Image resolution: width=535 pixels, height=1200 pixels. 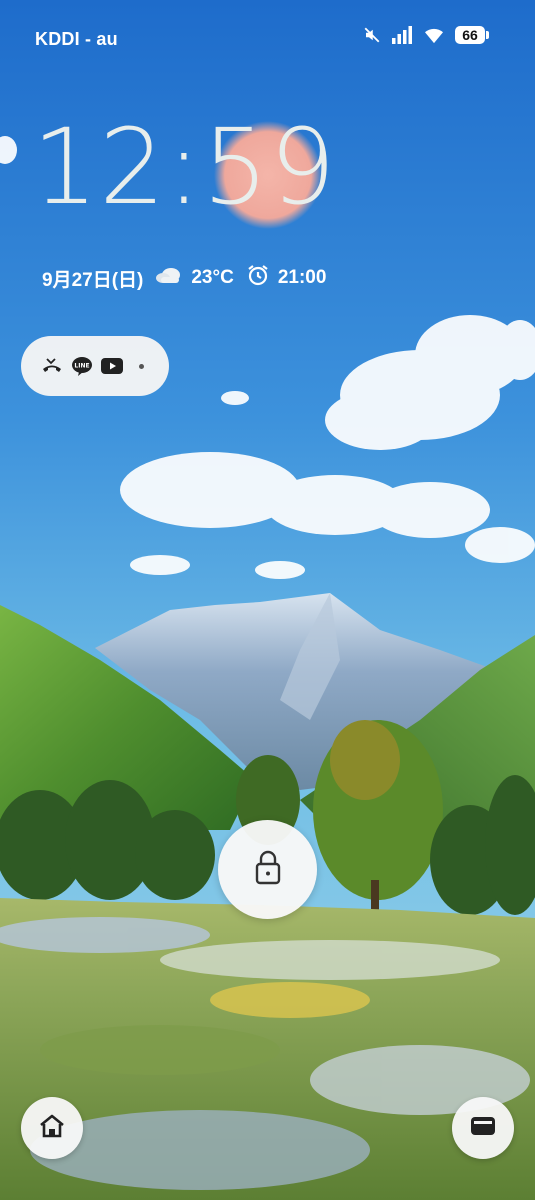 I want to click on home-shortcut-button, so click(x=52, y=1128).